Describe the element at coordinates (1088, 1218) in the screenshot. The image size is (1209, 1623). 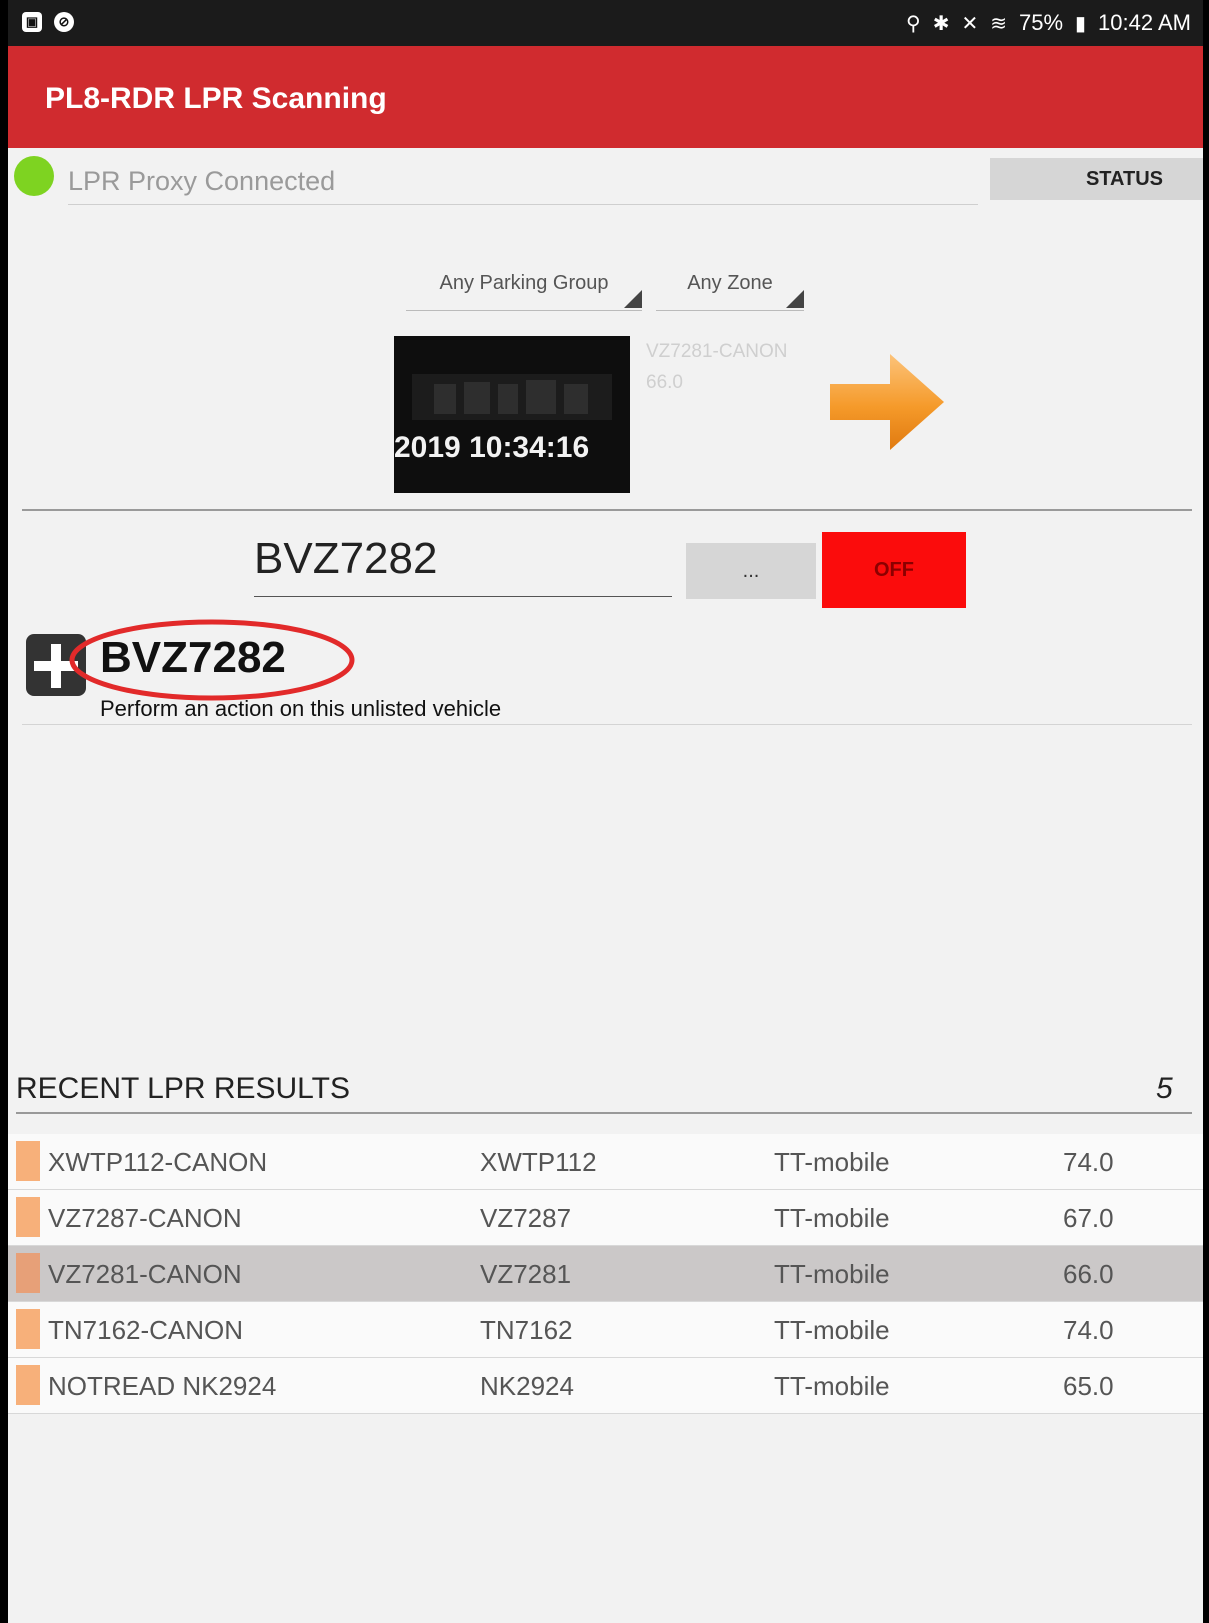
I see `result-score: 67.0` at that location.